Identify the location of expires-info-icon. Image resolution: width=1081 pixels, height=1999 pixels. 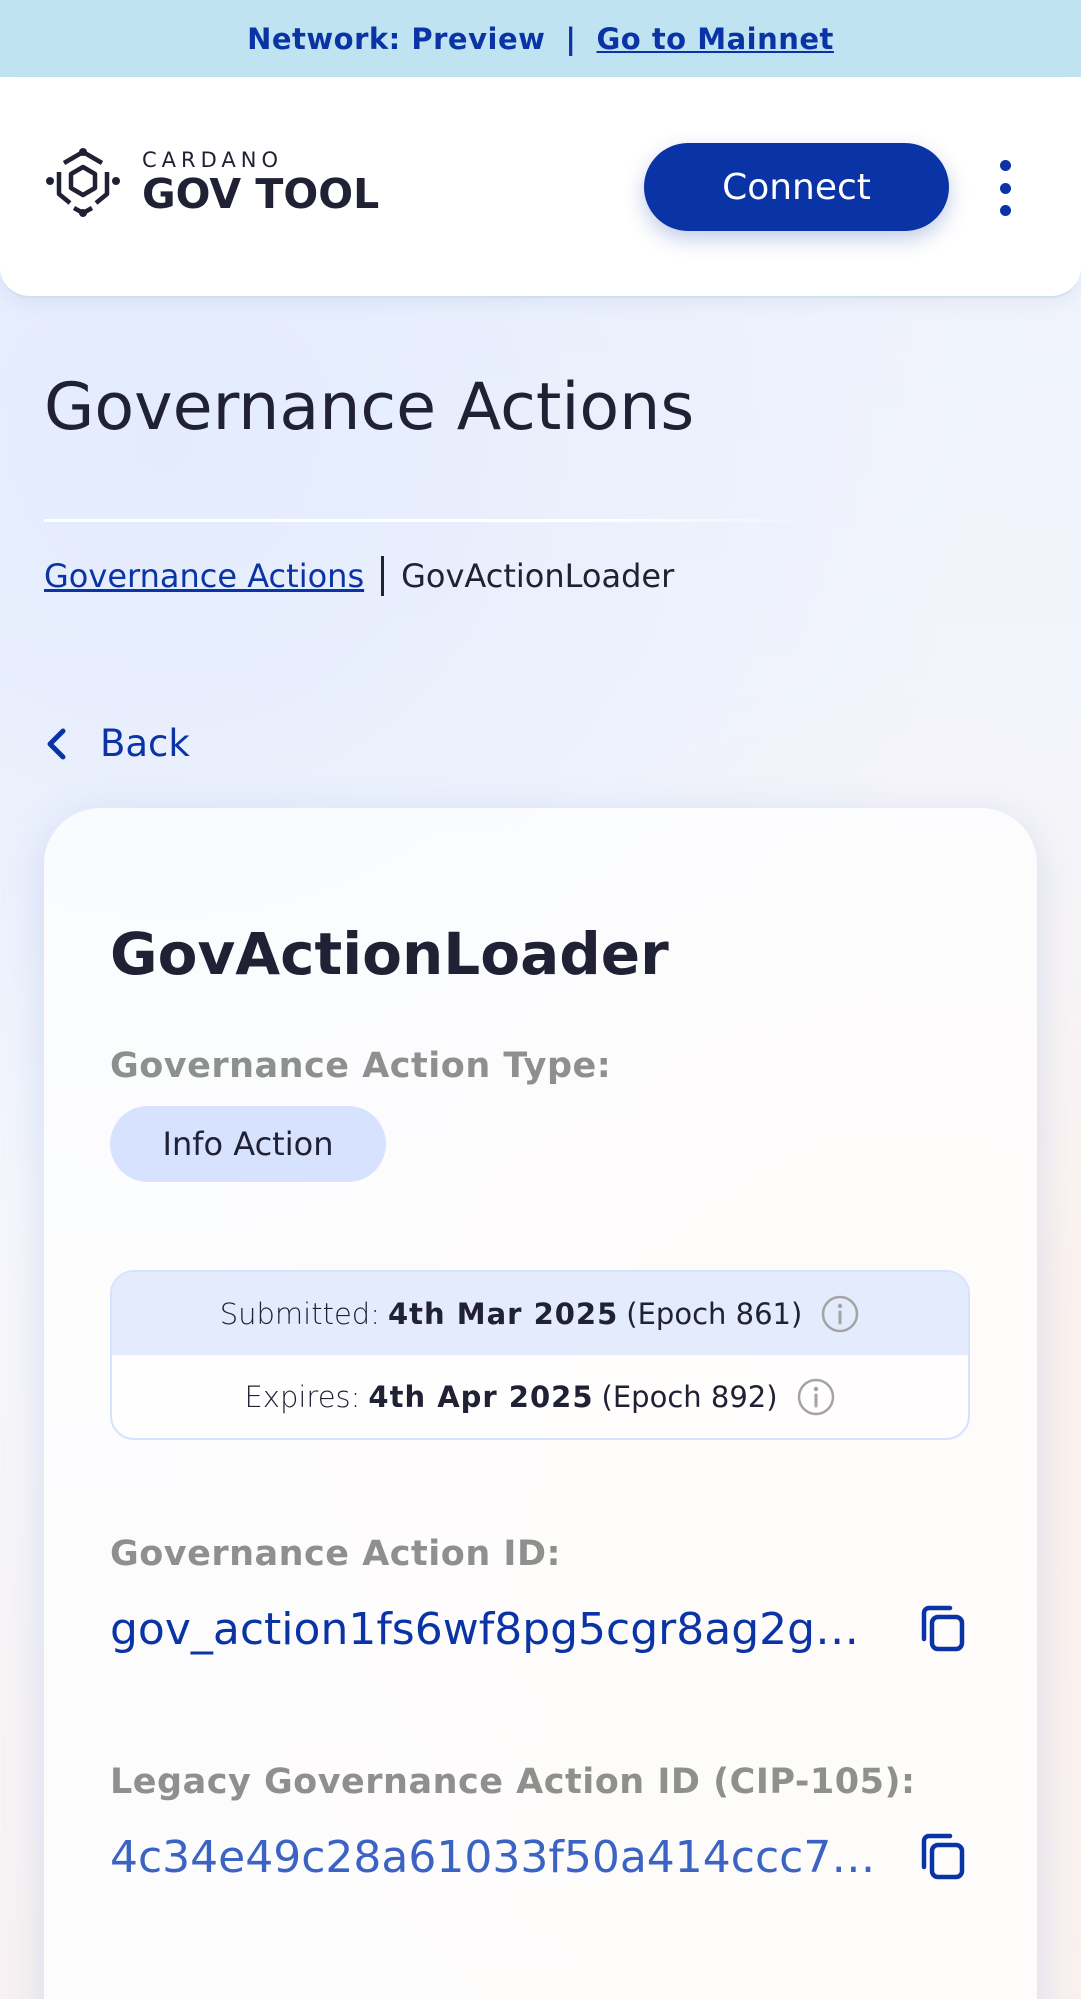
(816, 1397).